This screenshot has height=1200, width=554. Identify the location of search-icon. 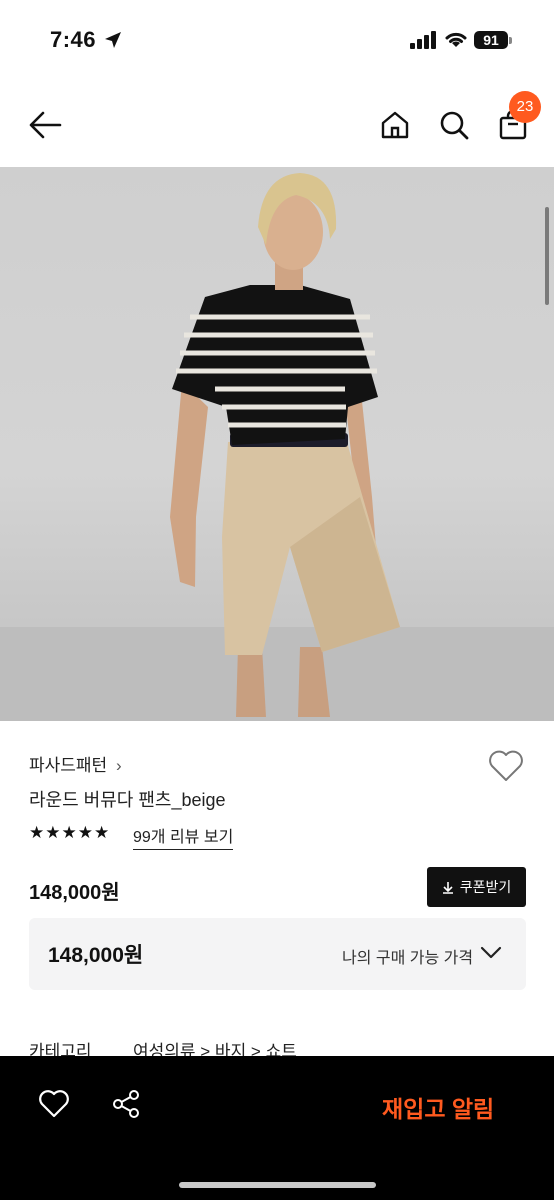
(454, 125).